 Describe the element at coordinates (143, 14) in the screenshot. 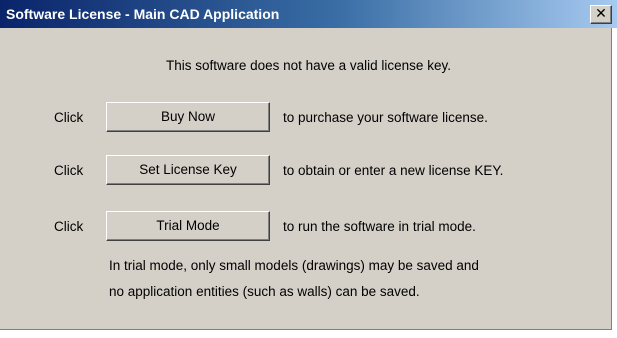

I see `window-title: Software License - Main CAD Application` at that location.